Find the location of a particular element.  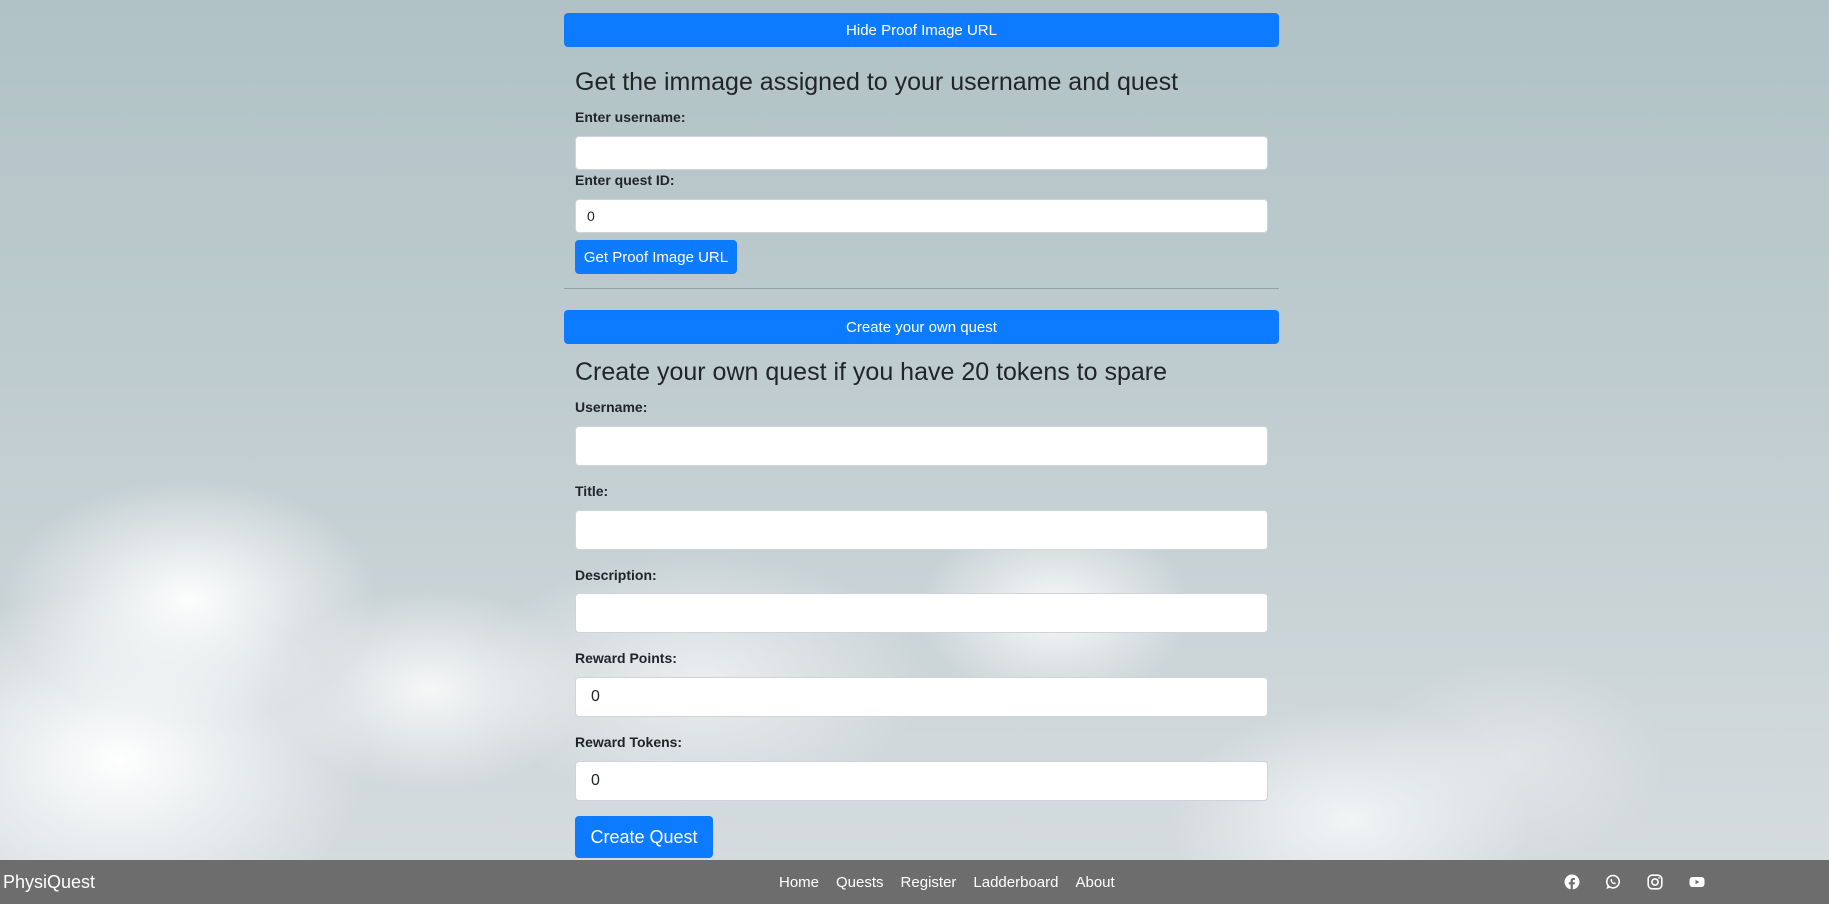

footer-nav: Home Quests Register Ladderboard About is located at coordinates (955, 882).